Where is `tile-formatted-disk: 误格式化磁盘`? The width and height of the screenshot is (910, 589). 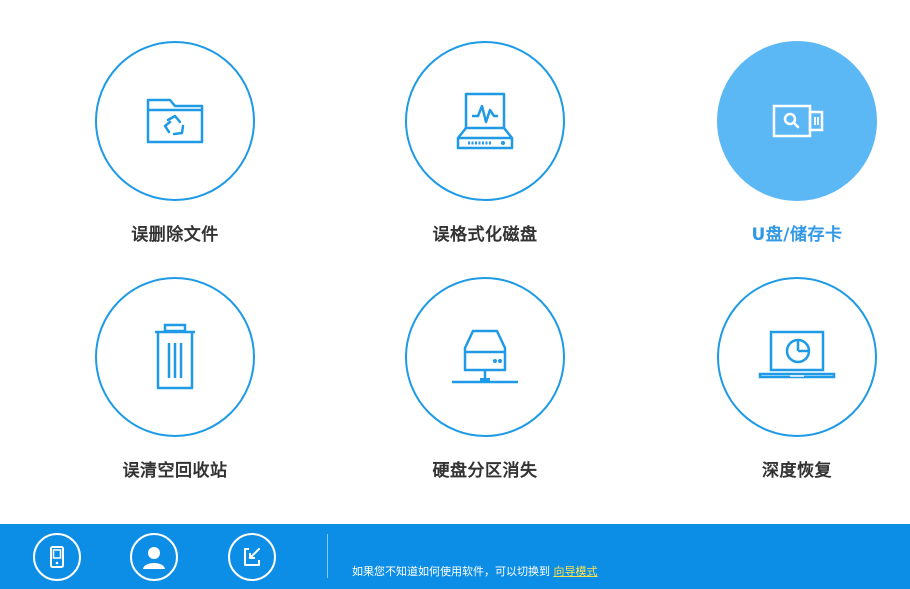 tile-formatted-disk: 误格式化磁盘 is located at coordinates (485, 143).